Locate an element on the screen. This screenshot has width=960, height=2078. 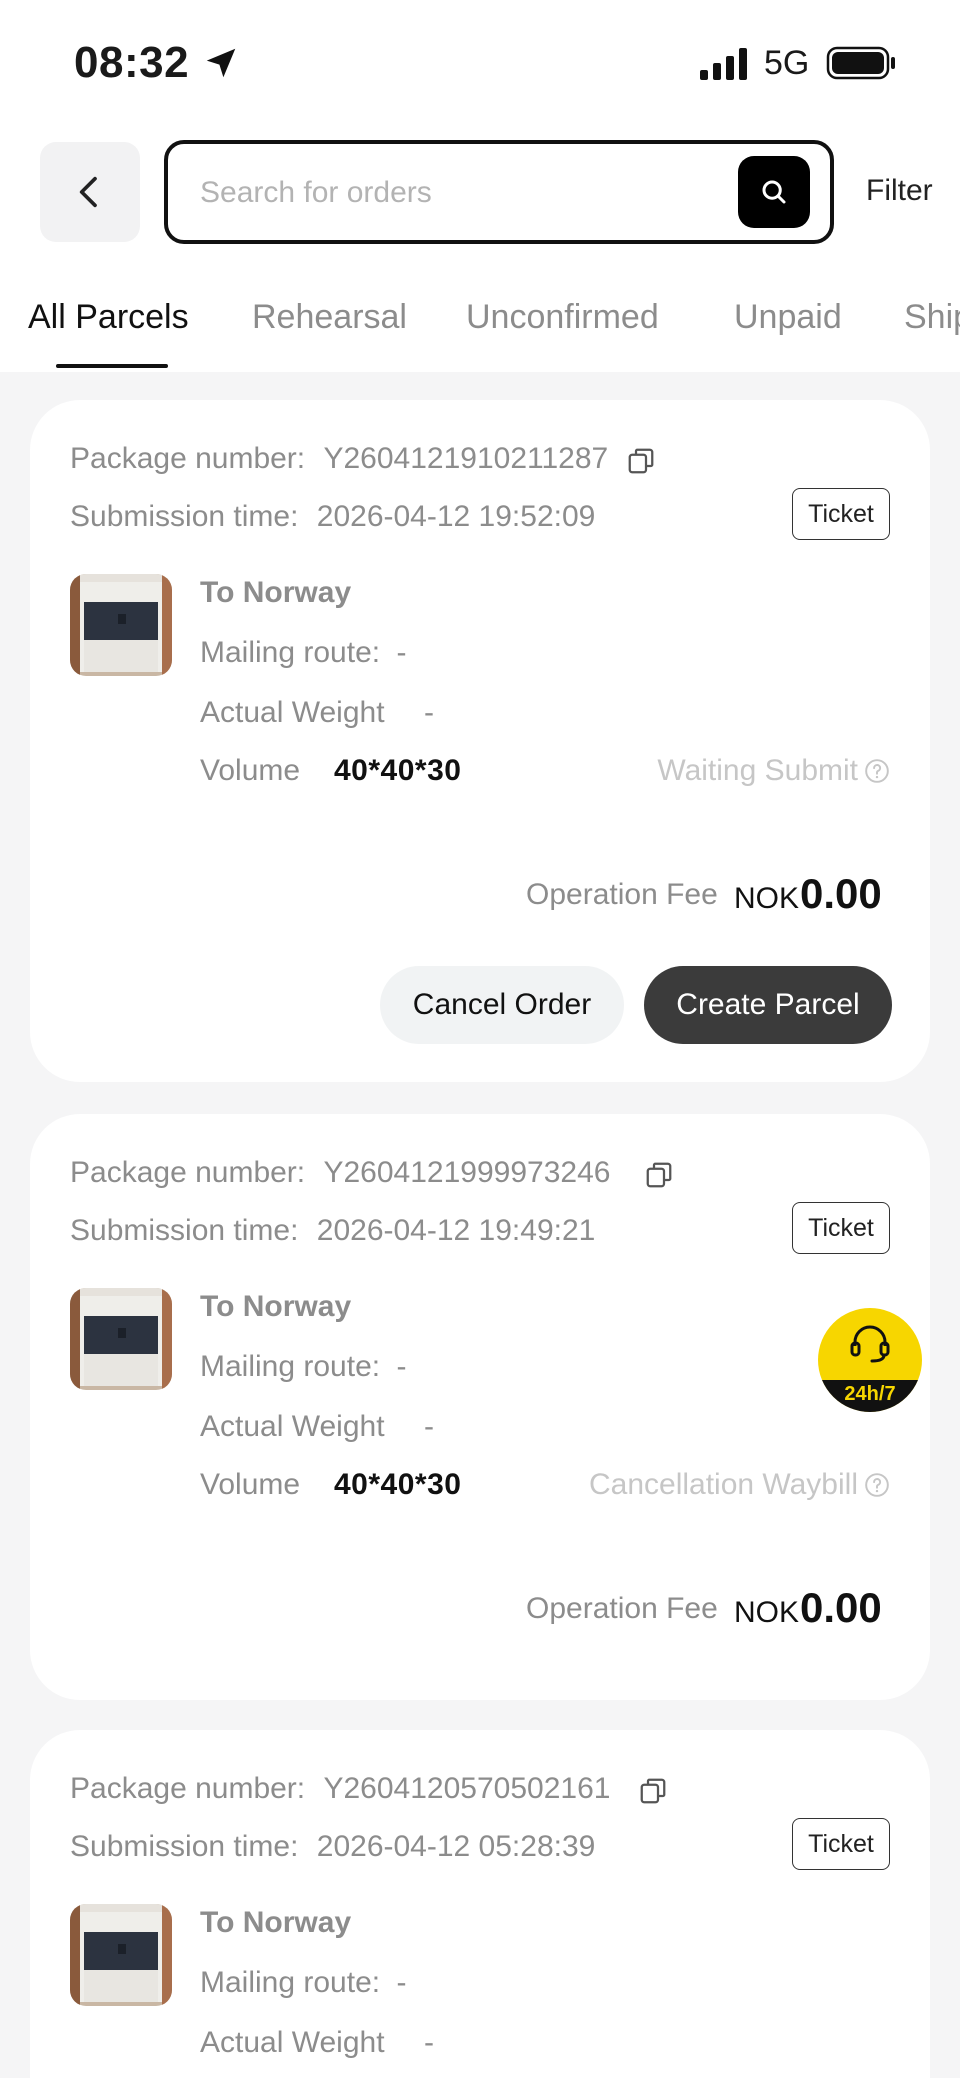
search-input is located at coordinates (460, 193).